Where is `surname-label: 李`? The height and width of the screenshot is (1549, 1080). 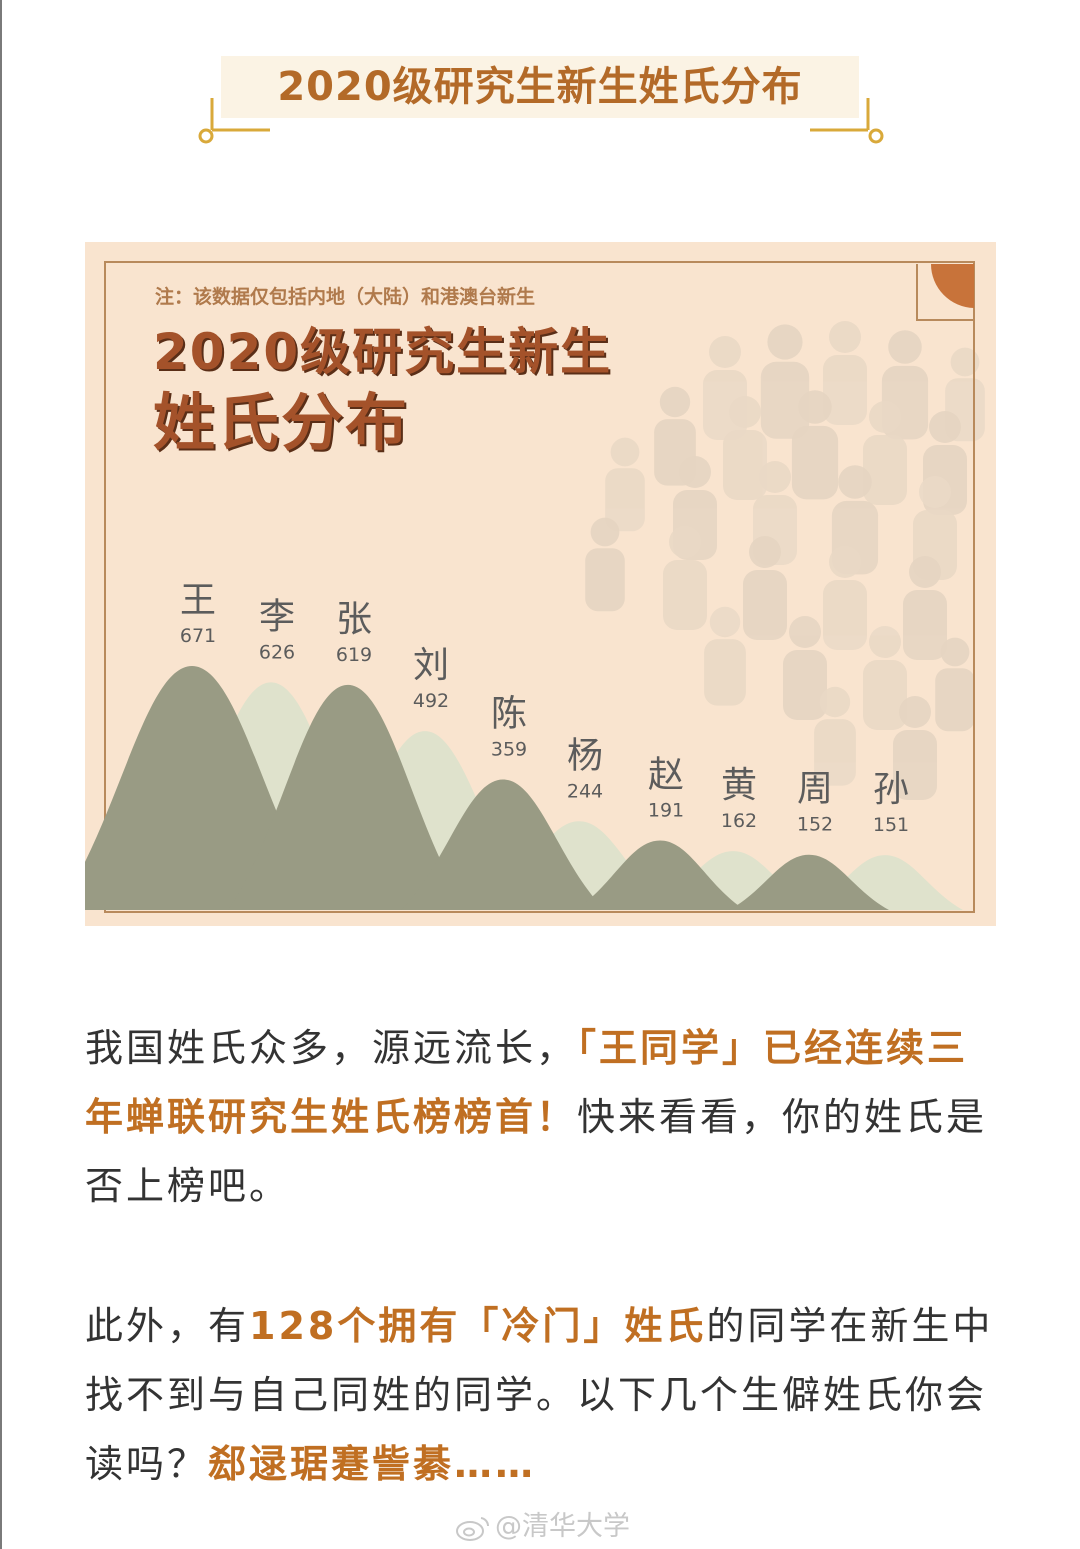
surname-label: 李 is located at coordinates (277, 616).